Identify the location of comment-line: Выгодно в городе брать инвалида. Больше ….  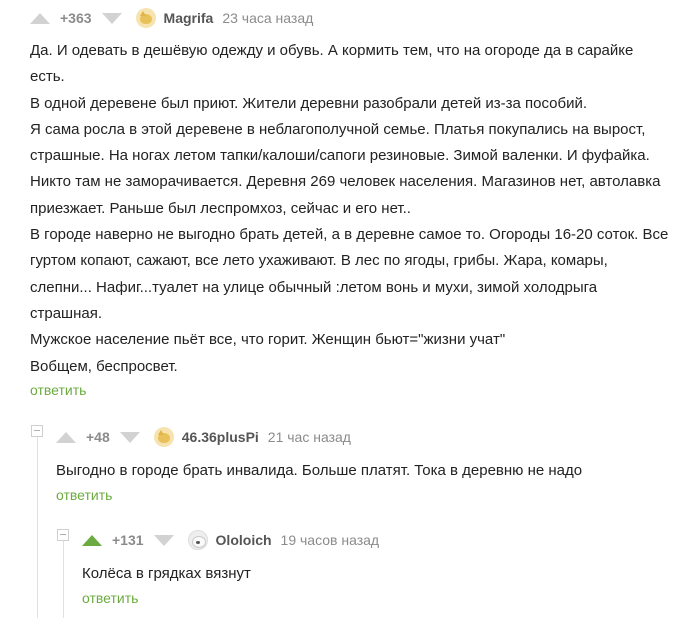
(319, 470).